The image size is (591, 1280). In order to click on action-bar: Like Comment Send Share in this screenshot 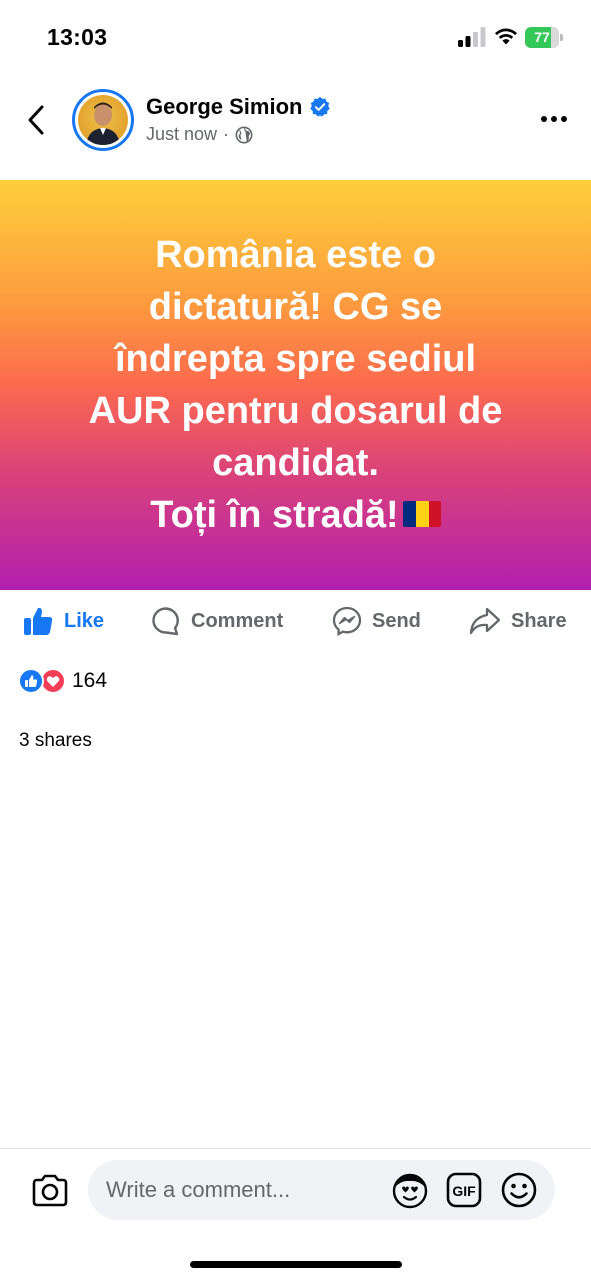, I will do `click(295, 621)`.